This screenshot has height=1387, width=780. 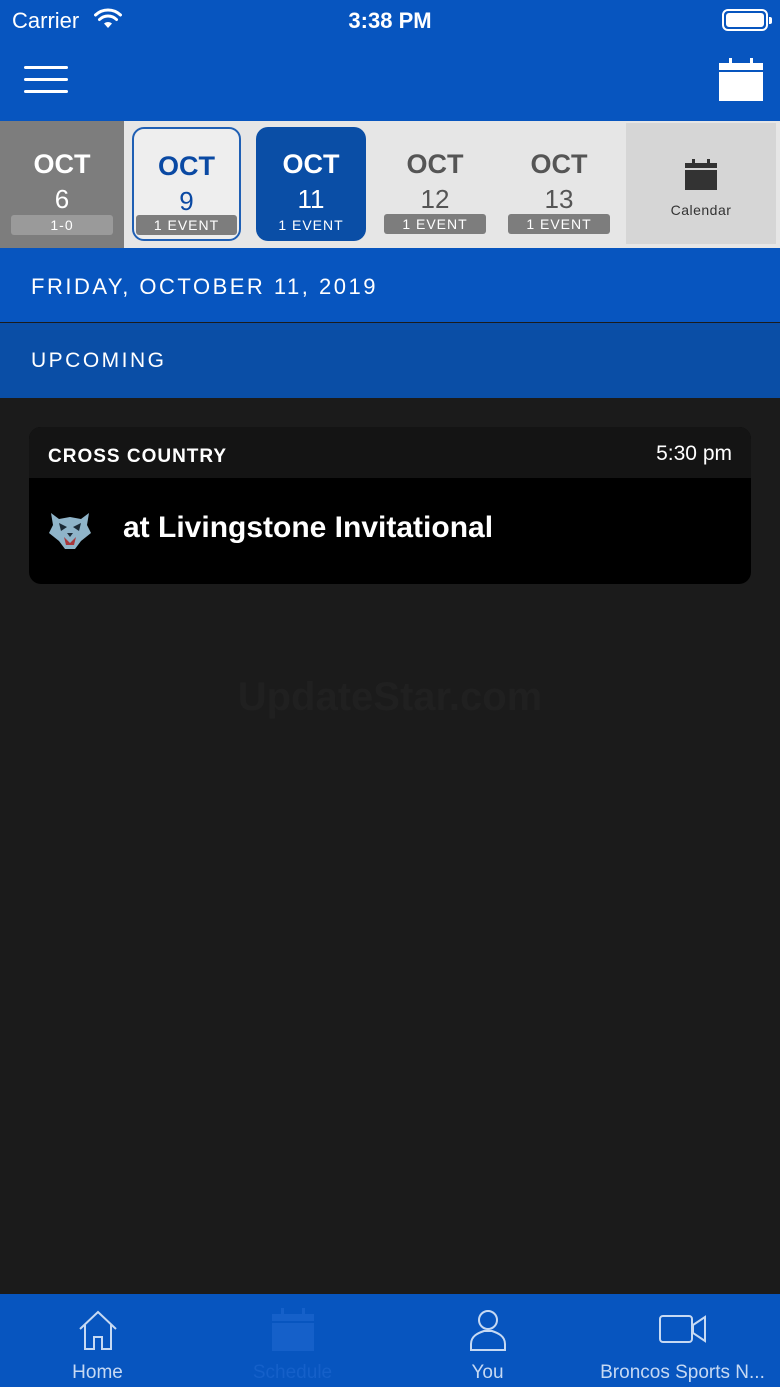 I want to click on event-sport: CROSS COUNTRY, so click(x=138, y=456).